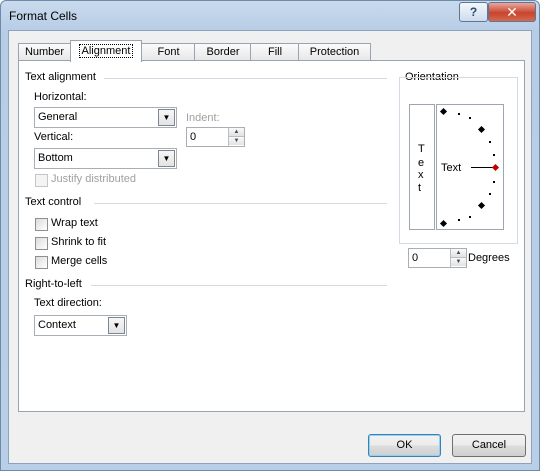  Describe the element at coordinates (41, 180) in the screenshot. I see `justify-distributed-checkbox` at that location.